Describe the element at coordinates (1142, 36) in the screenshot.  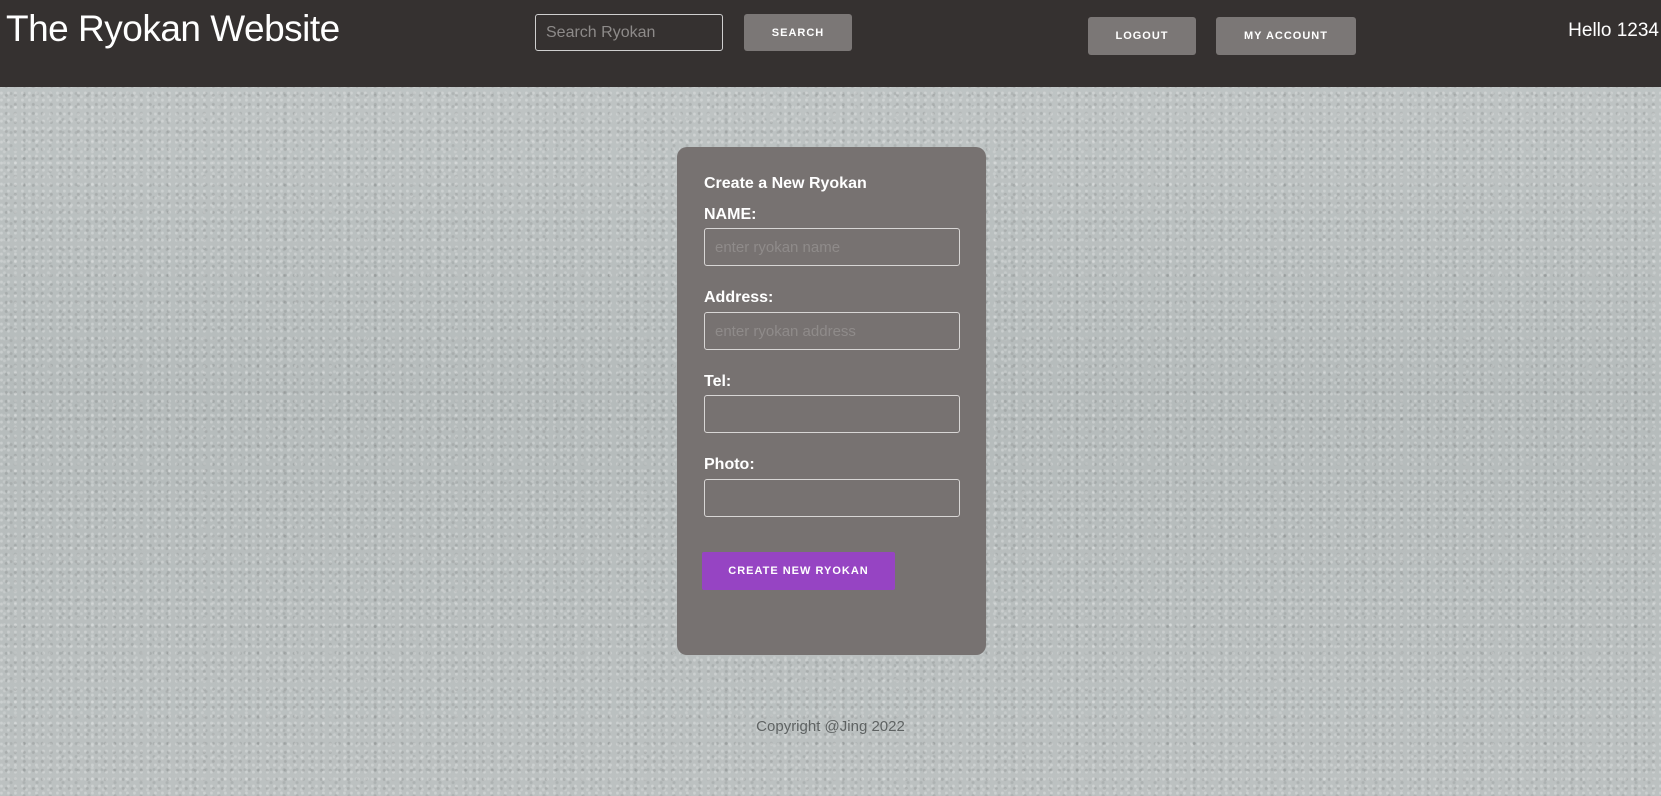
I see `logout-button: LOGOUT` at that location.